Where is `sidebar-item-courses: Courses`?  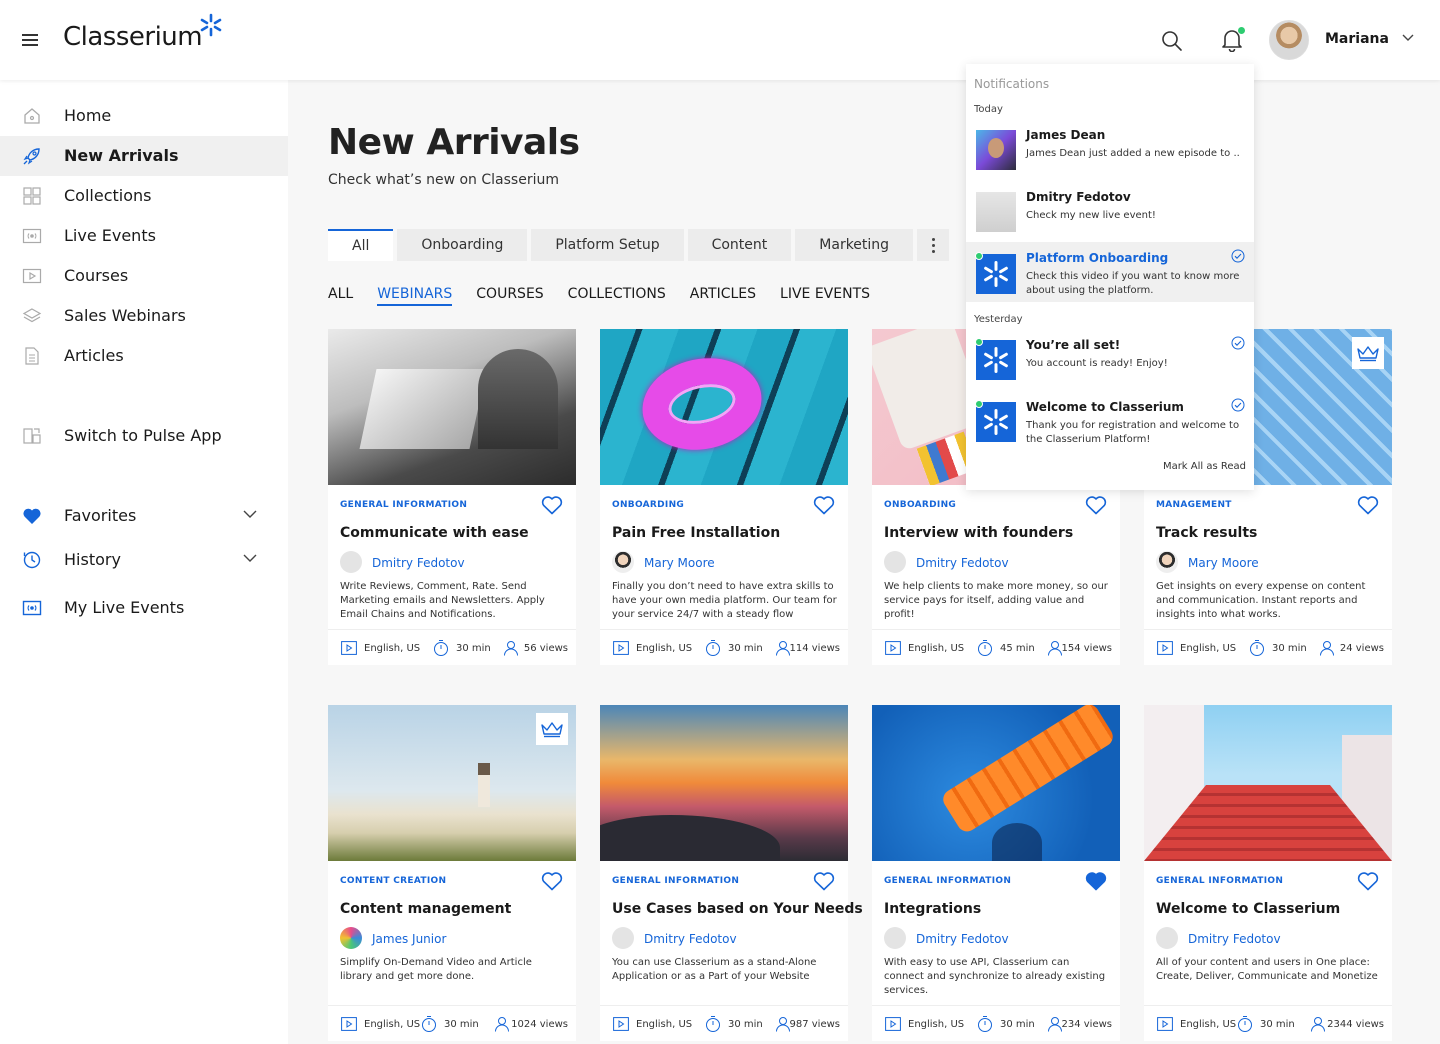
sidebar-item-courses: Courses is located at coordinates (144, 276).